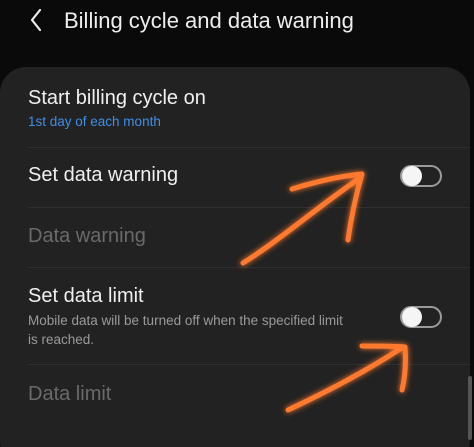 This screenshot has height=447, width=474. Describe the element at coordinates (61, 339) in the screenshot. I see `data-limit-description-cont: is reached.` at that location.